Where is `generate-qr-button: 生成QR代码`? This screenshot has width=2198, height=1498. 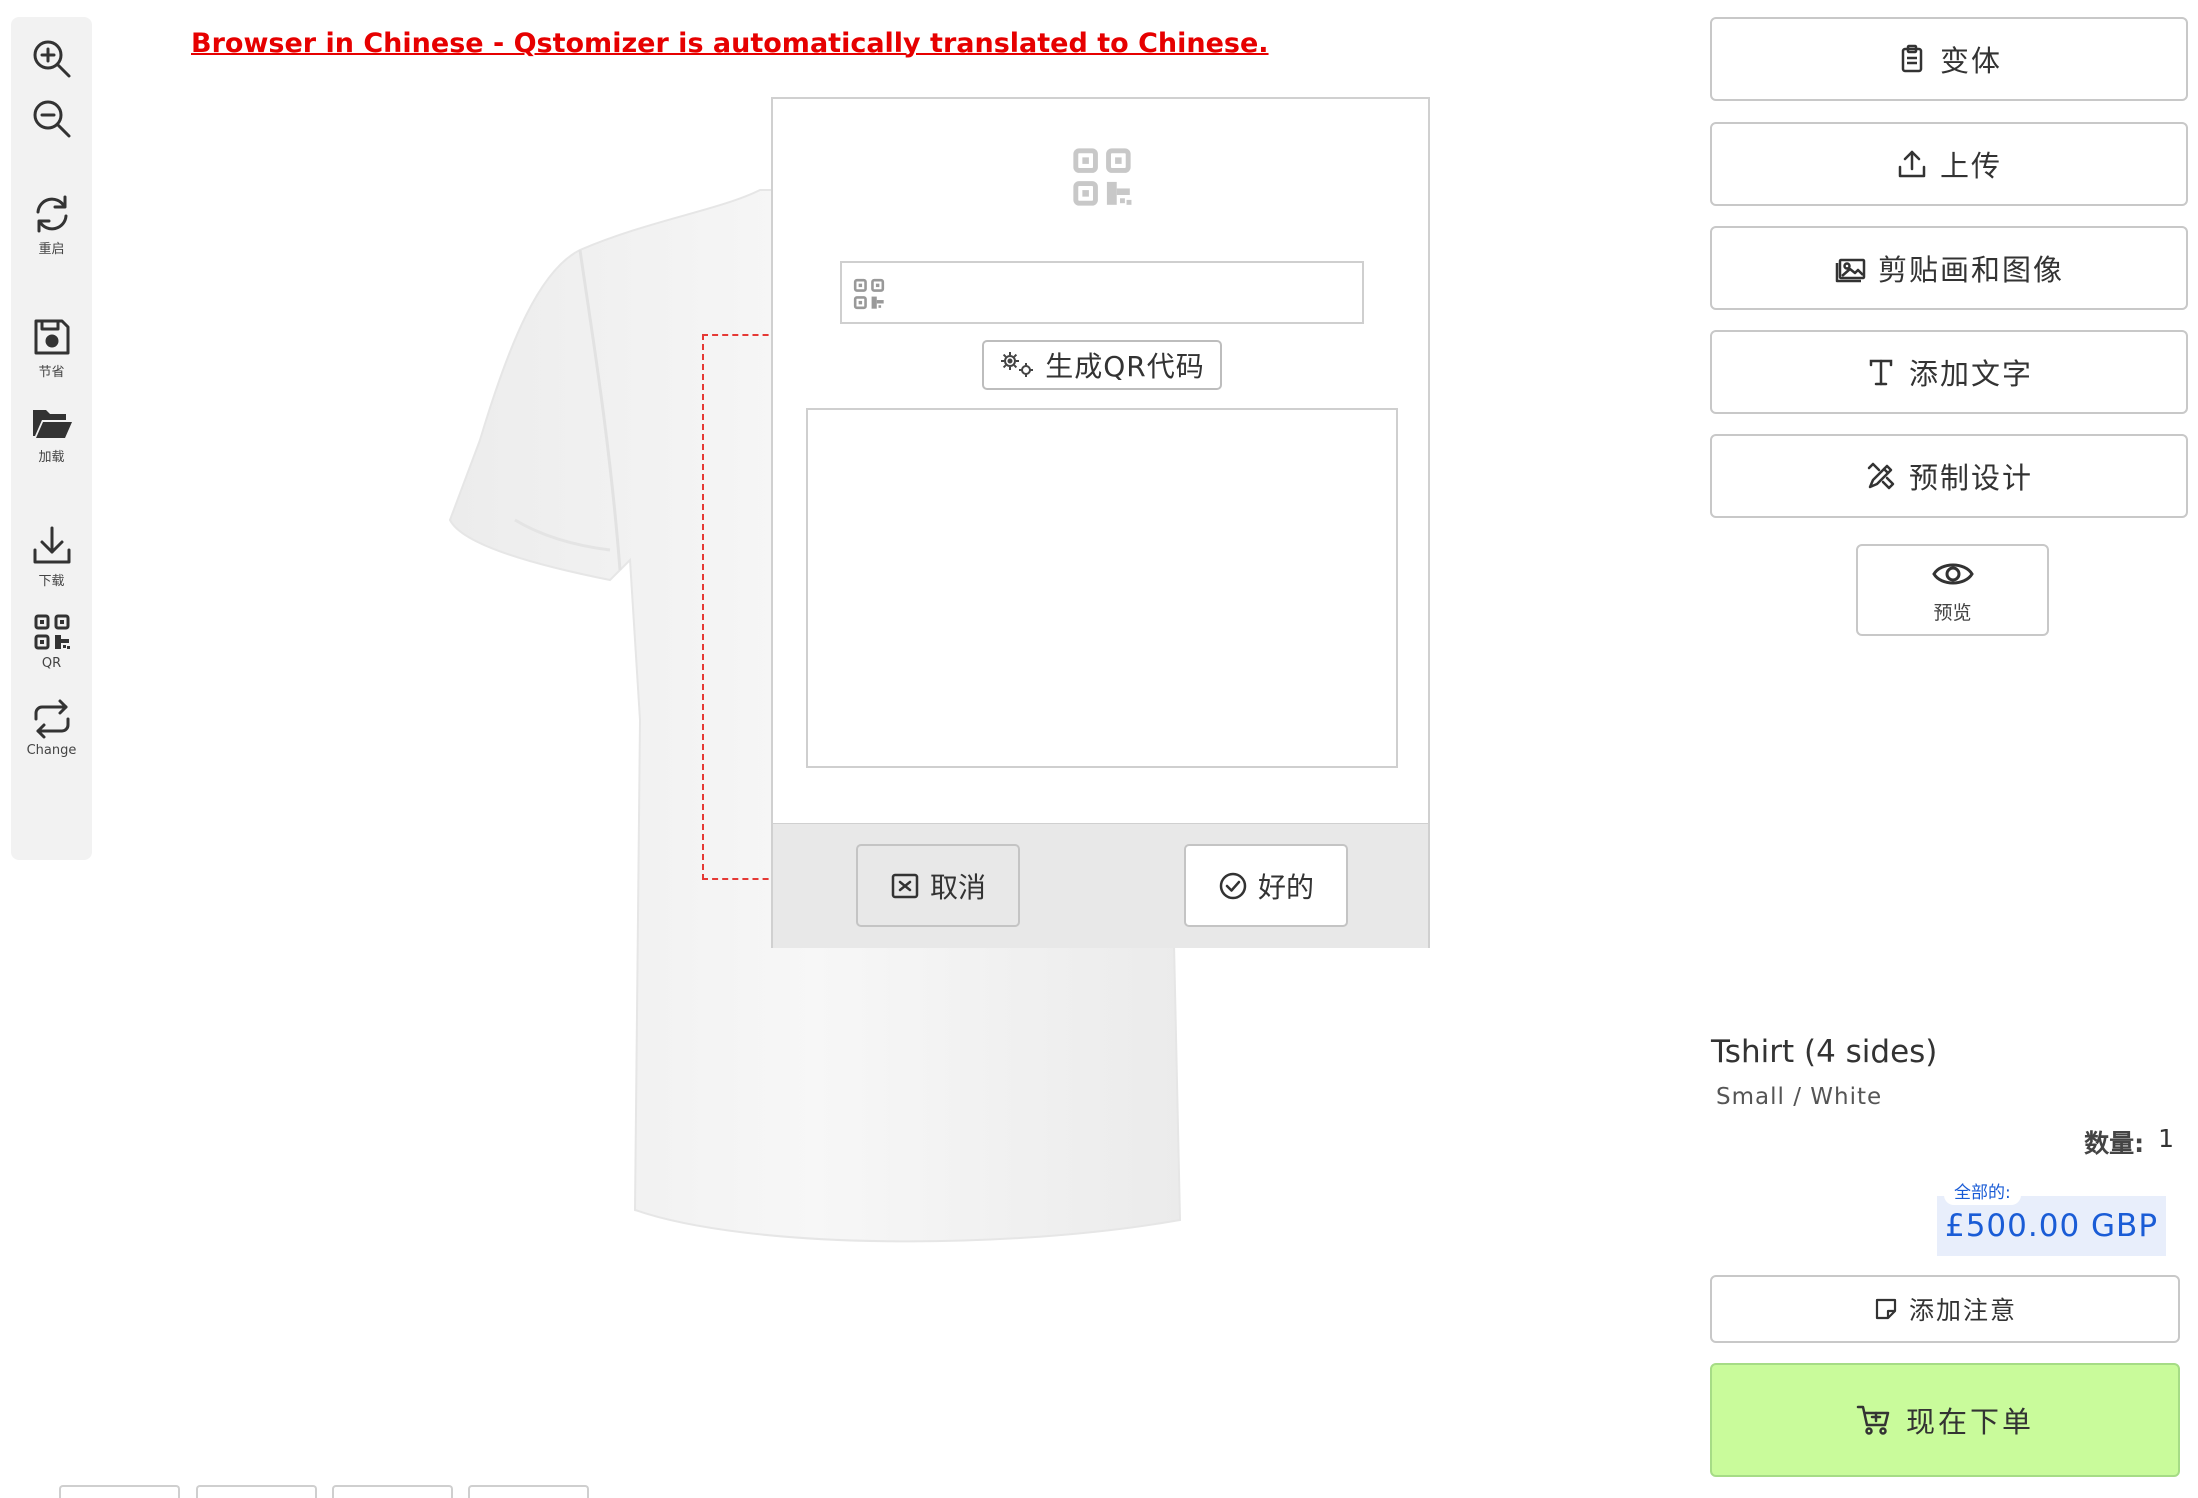 generate-qr-button: 生成QR代码 is located at coordinates (1102, 365).